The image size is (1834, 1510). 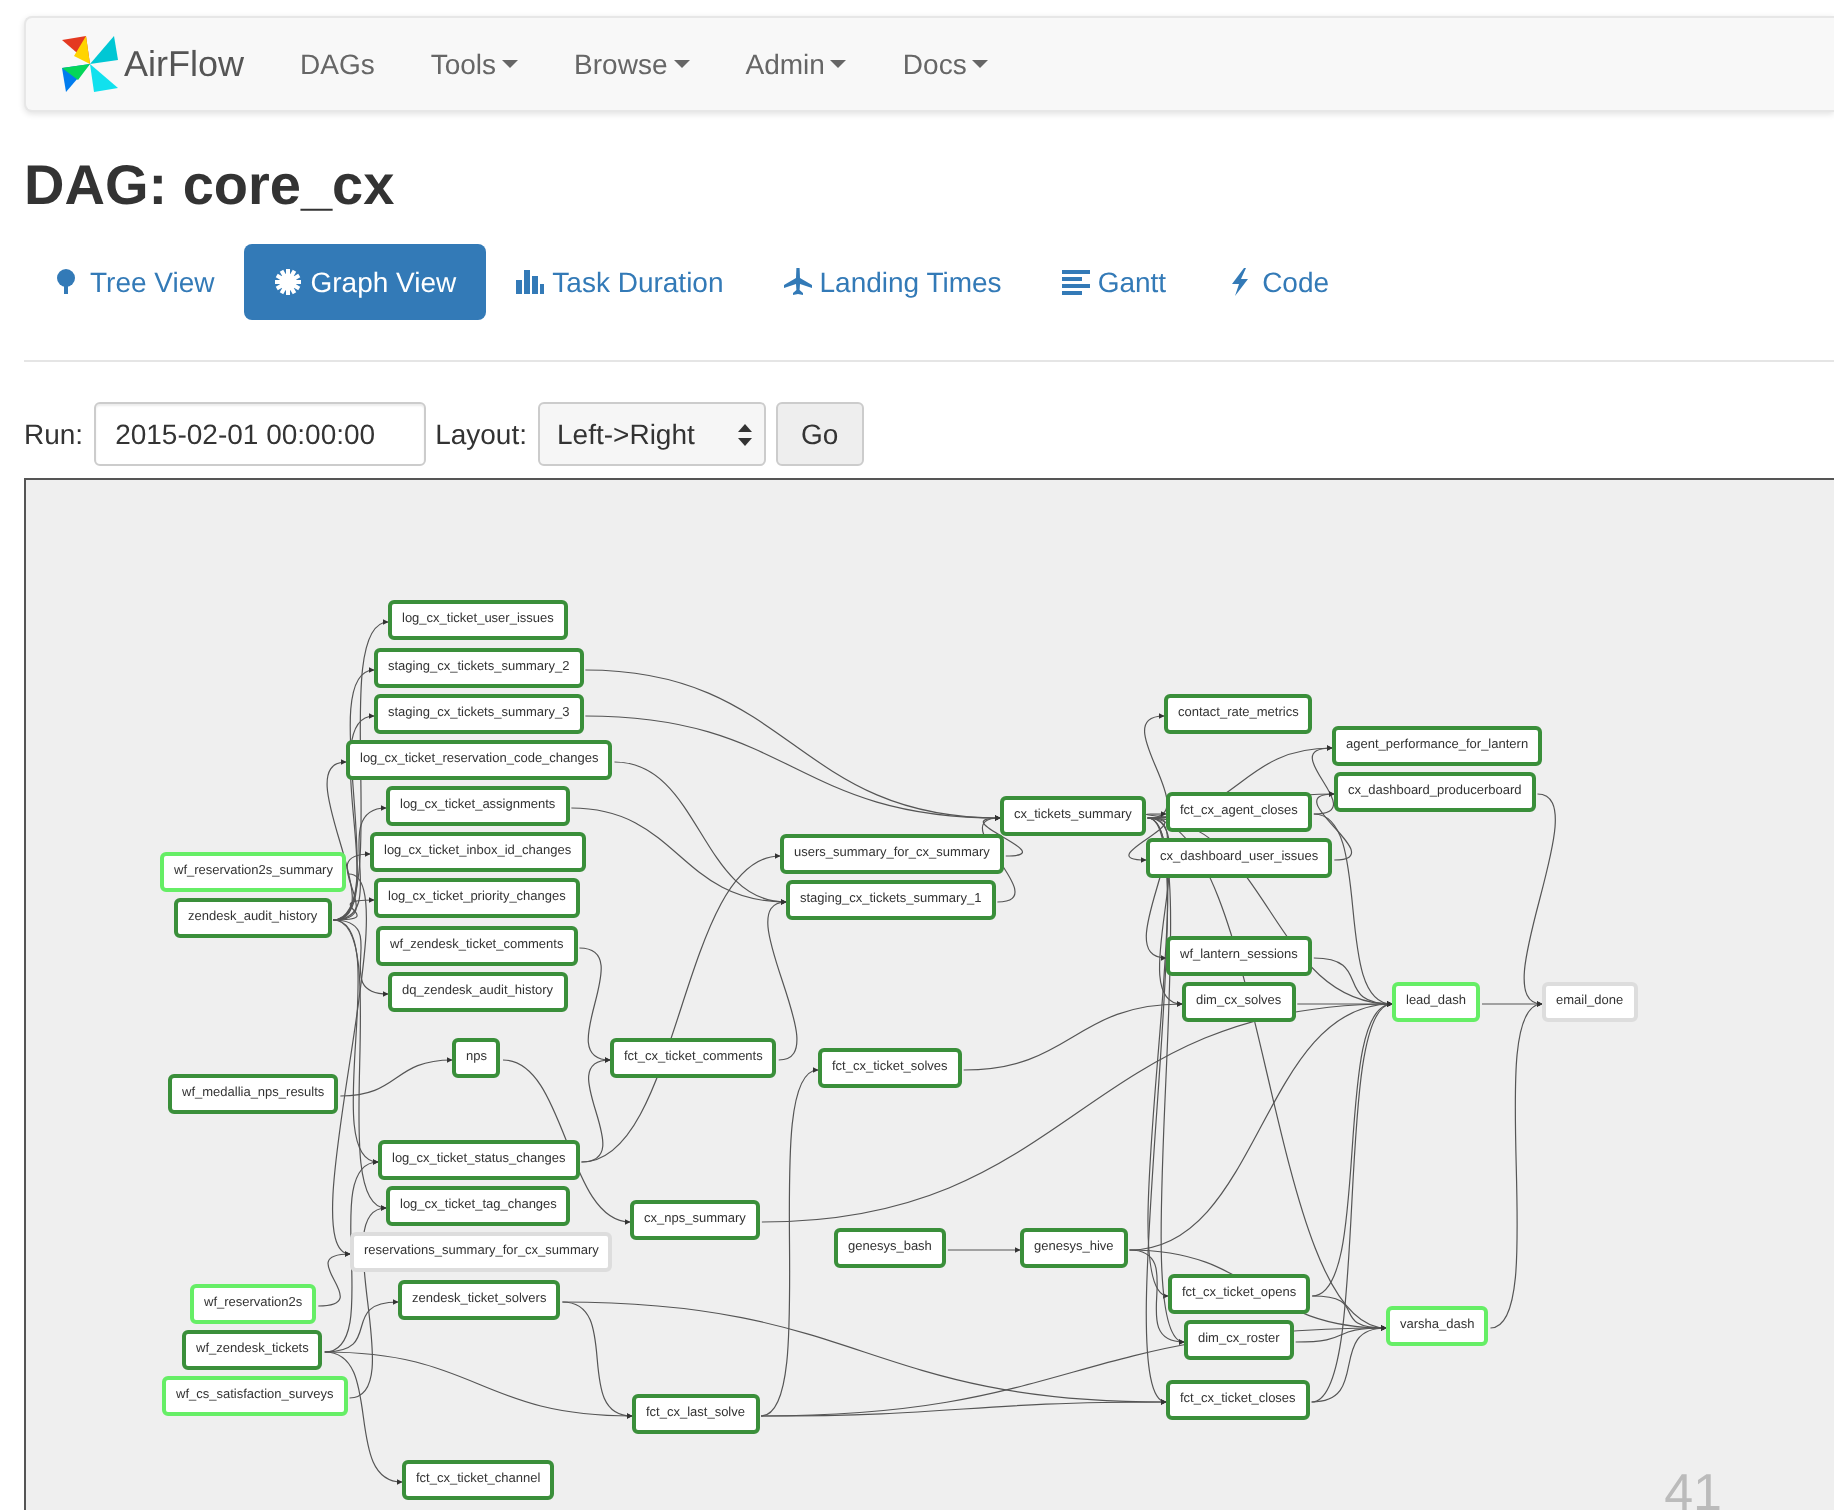 What do you see at coordinates (797, 282) in the screenshot?
I see `plane-icon` at bounding box center [797, 282].